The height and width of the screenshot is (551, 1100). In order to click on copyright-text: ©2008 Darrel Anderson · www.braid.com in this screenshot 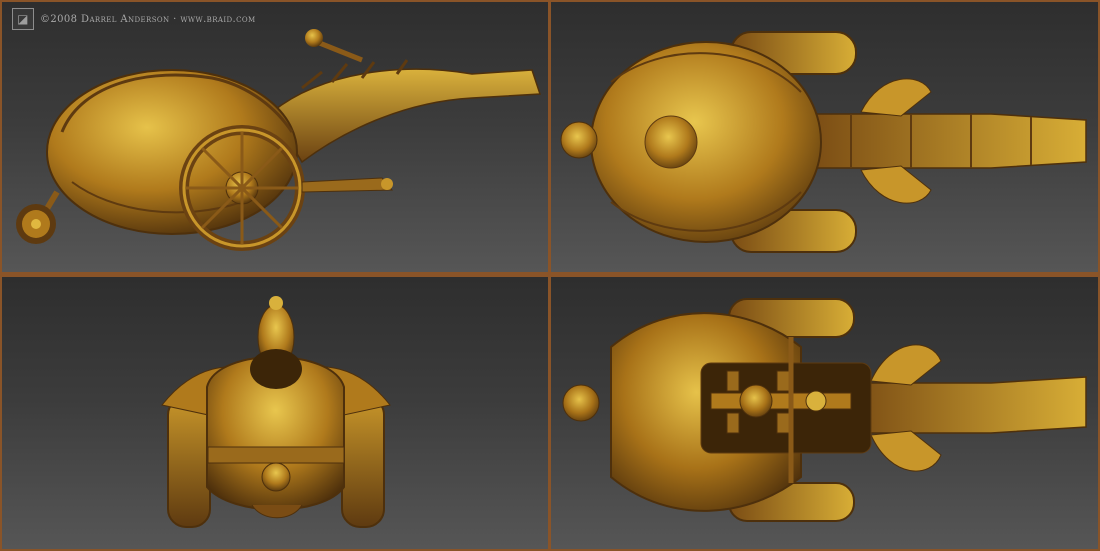, I will do `click(148, 19)`.